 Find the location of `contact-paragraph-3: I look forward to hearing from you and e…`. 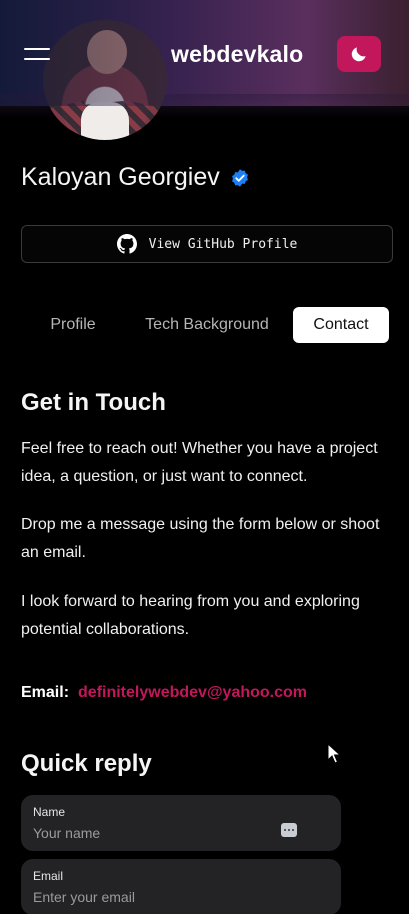

contact-paragraph-3: I look forward to hearing from you and e… is located at coordinates (190, 615).